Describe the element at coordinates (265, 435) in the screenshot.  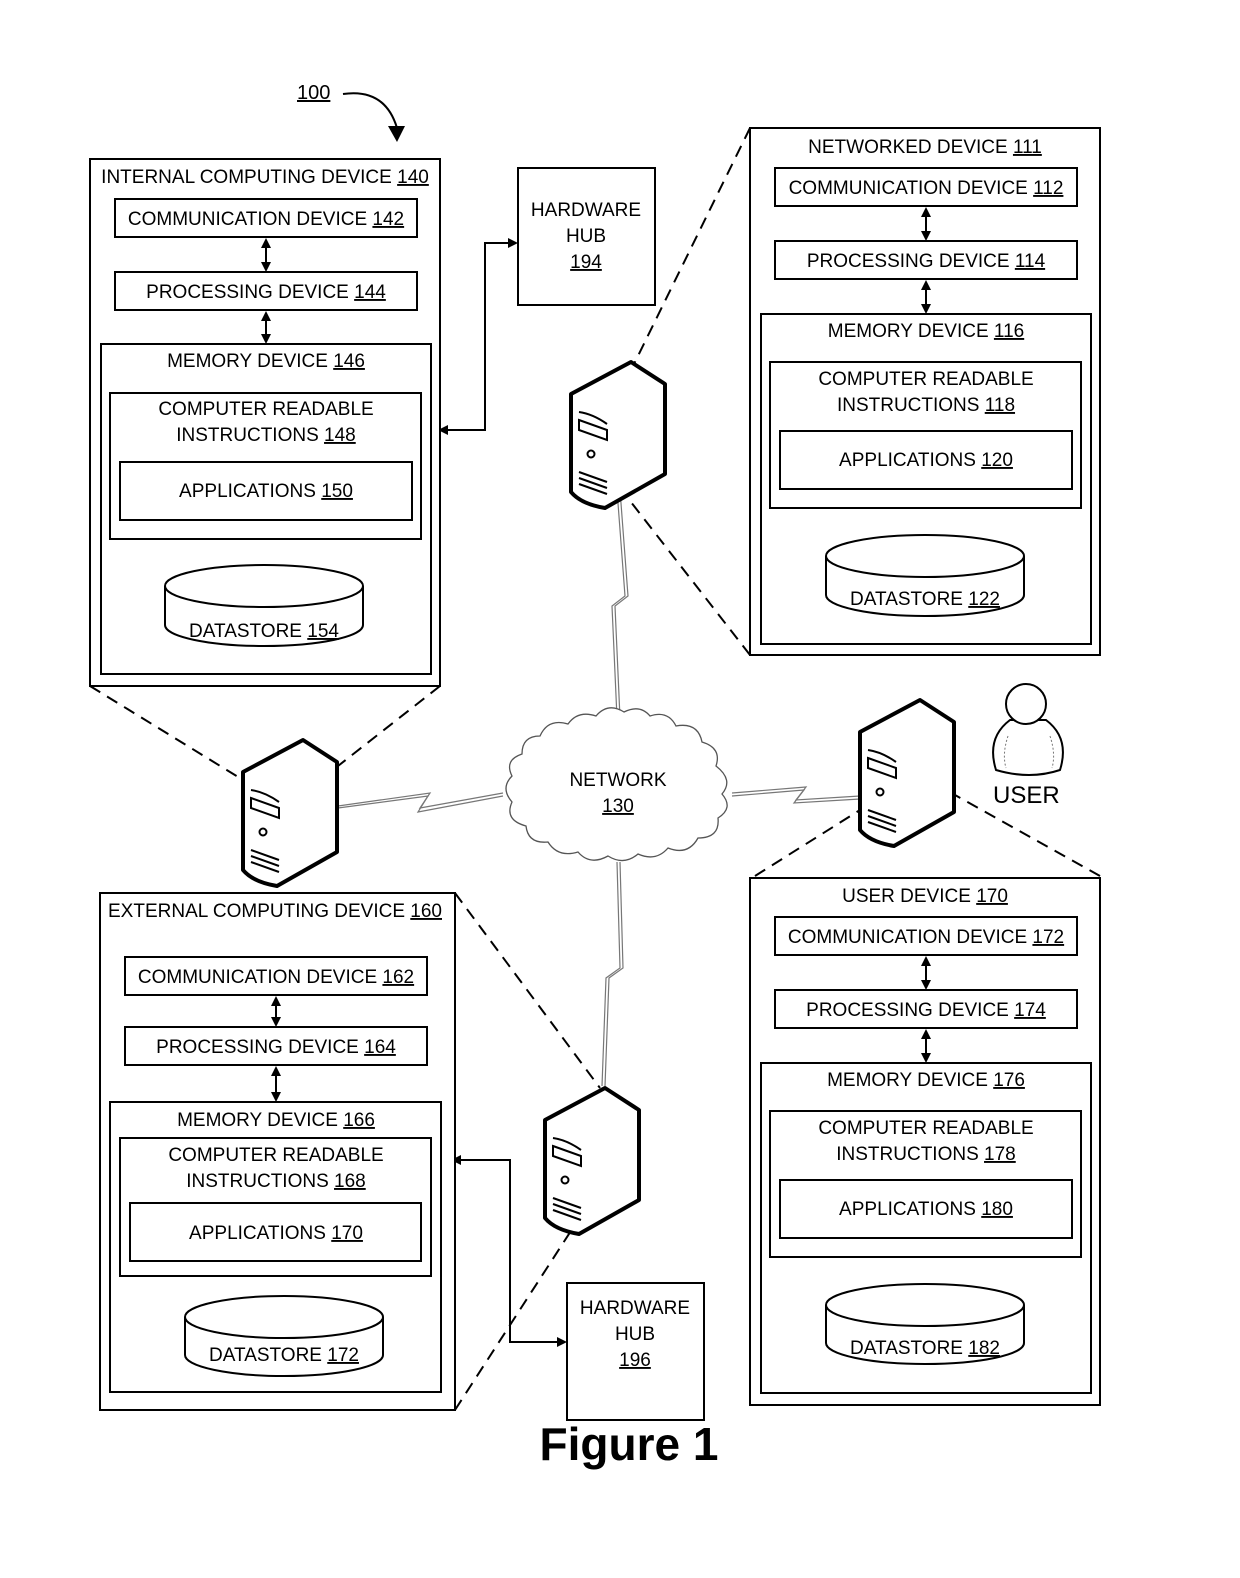
I see `instructions-line2: INSTRUCTIONS 148` at that location.